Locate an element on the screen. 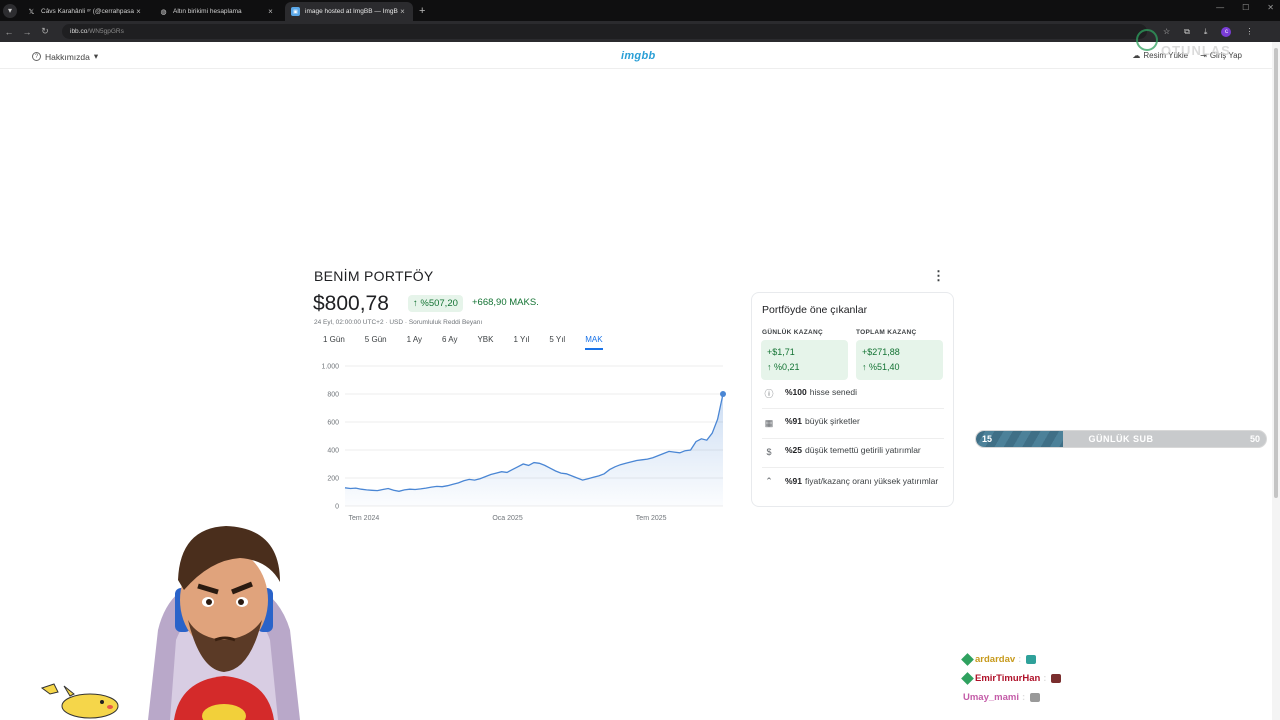  chevrons-up-icon: ⌃ is located at coordinates (769, 481).